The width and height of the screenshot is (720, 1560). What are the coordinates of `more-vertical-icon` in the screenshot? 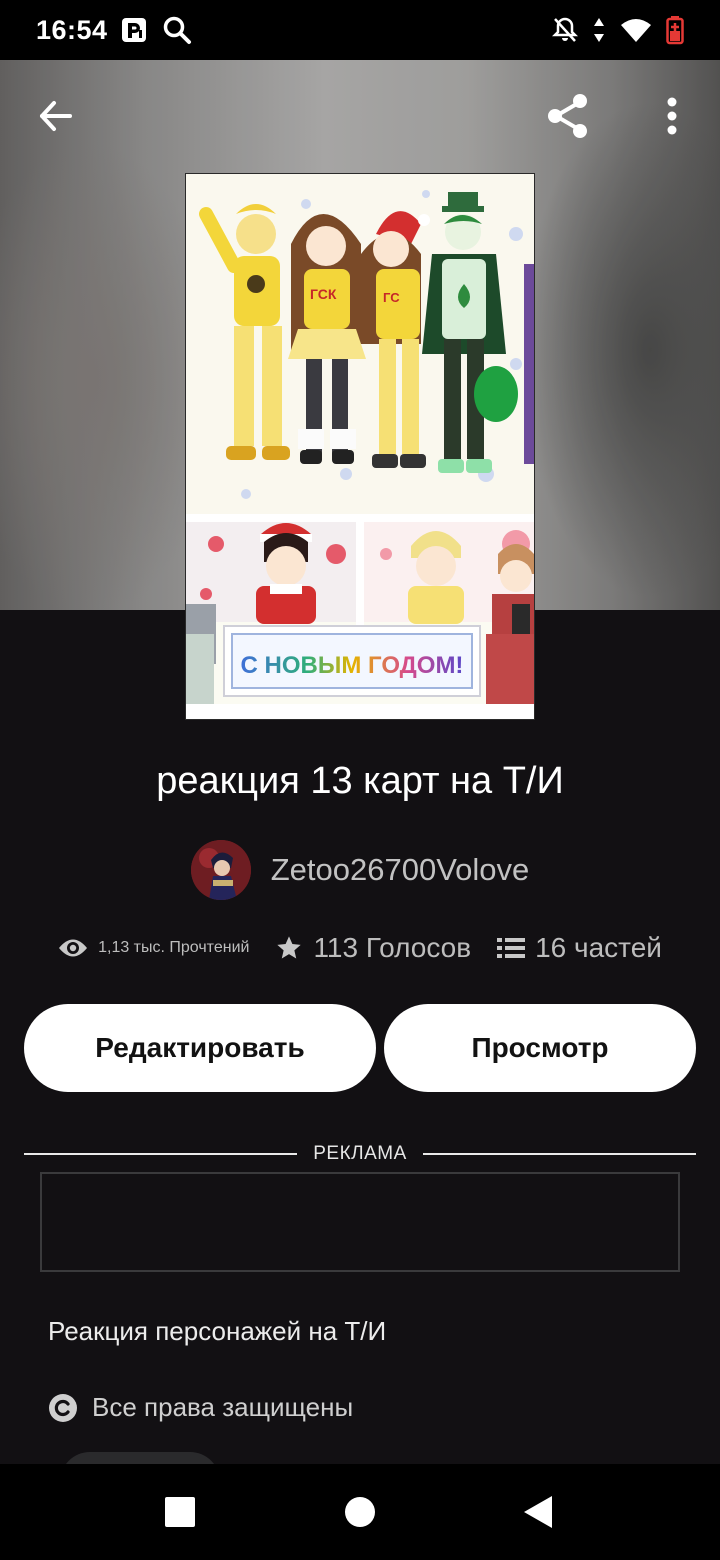 It's located at (672, 116).